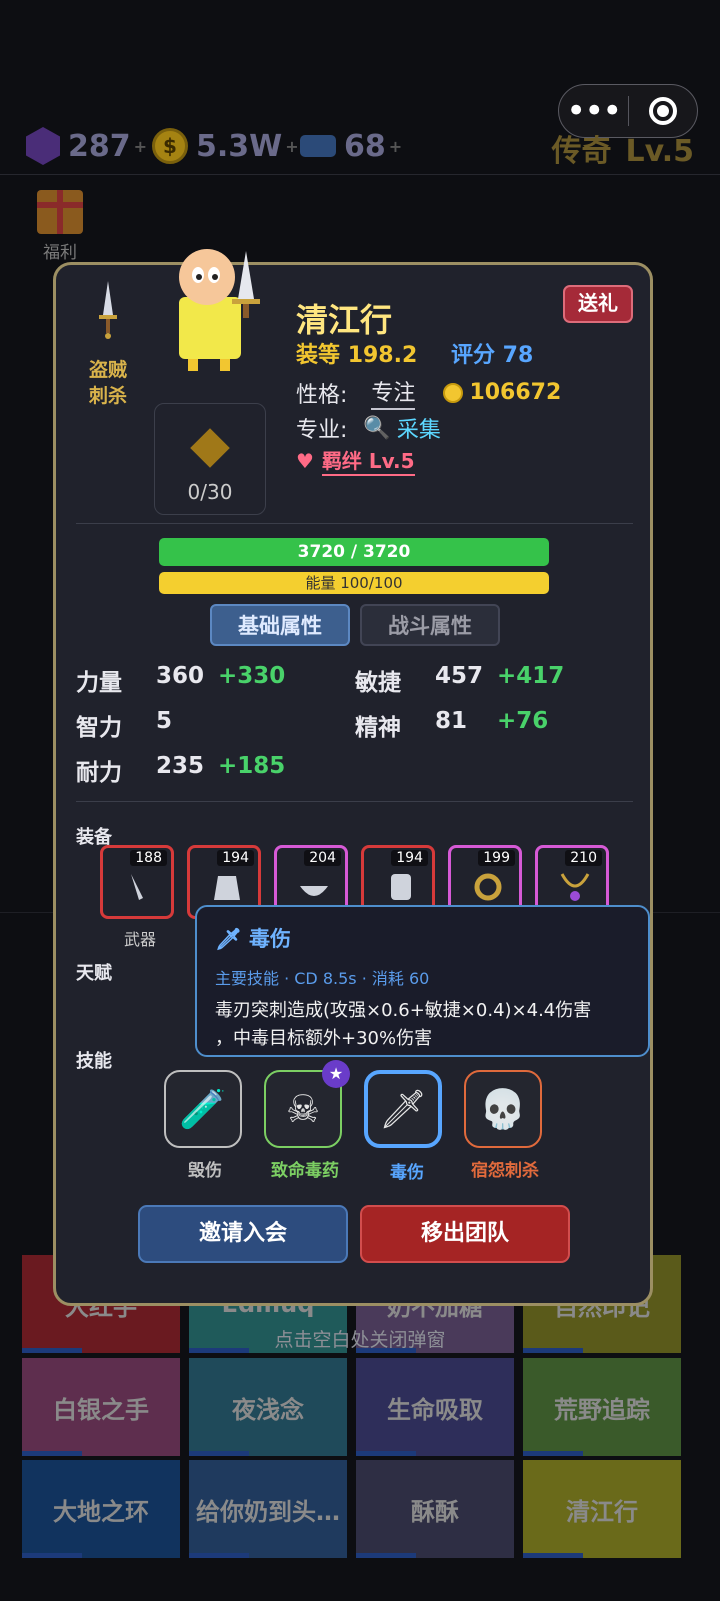 Image resolution: width=720 pixels, height=1601 pixels. I want to click on stat-agility: 敏捷 457 +417, so click(485, 679).